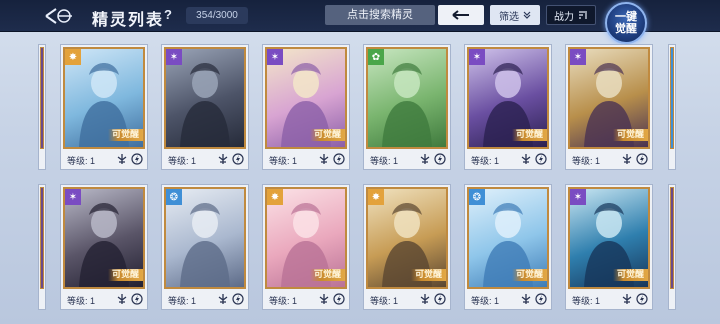  I want to click on back-button, so click(59, 16).